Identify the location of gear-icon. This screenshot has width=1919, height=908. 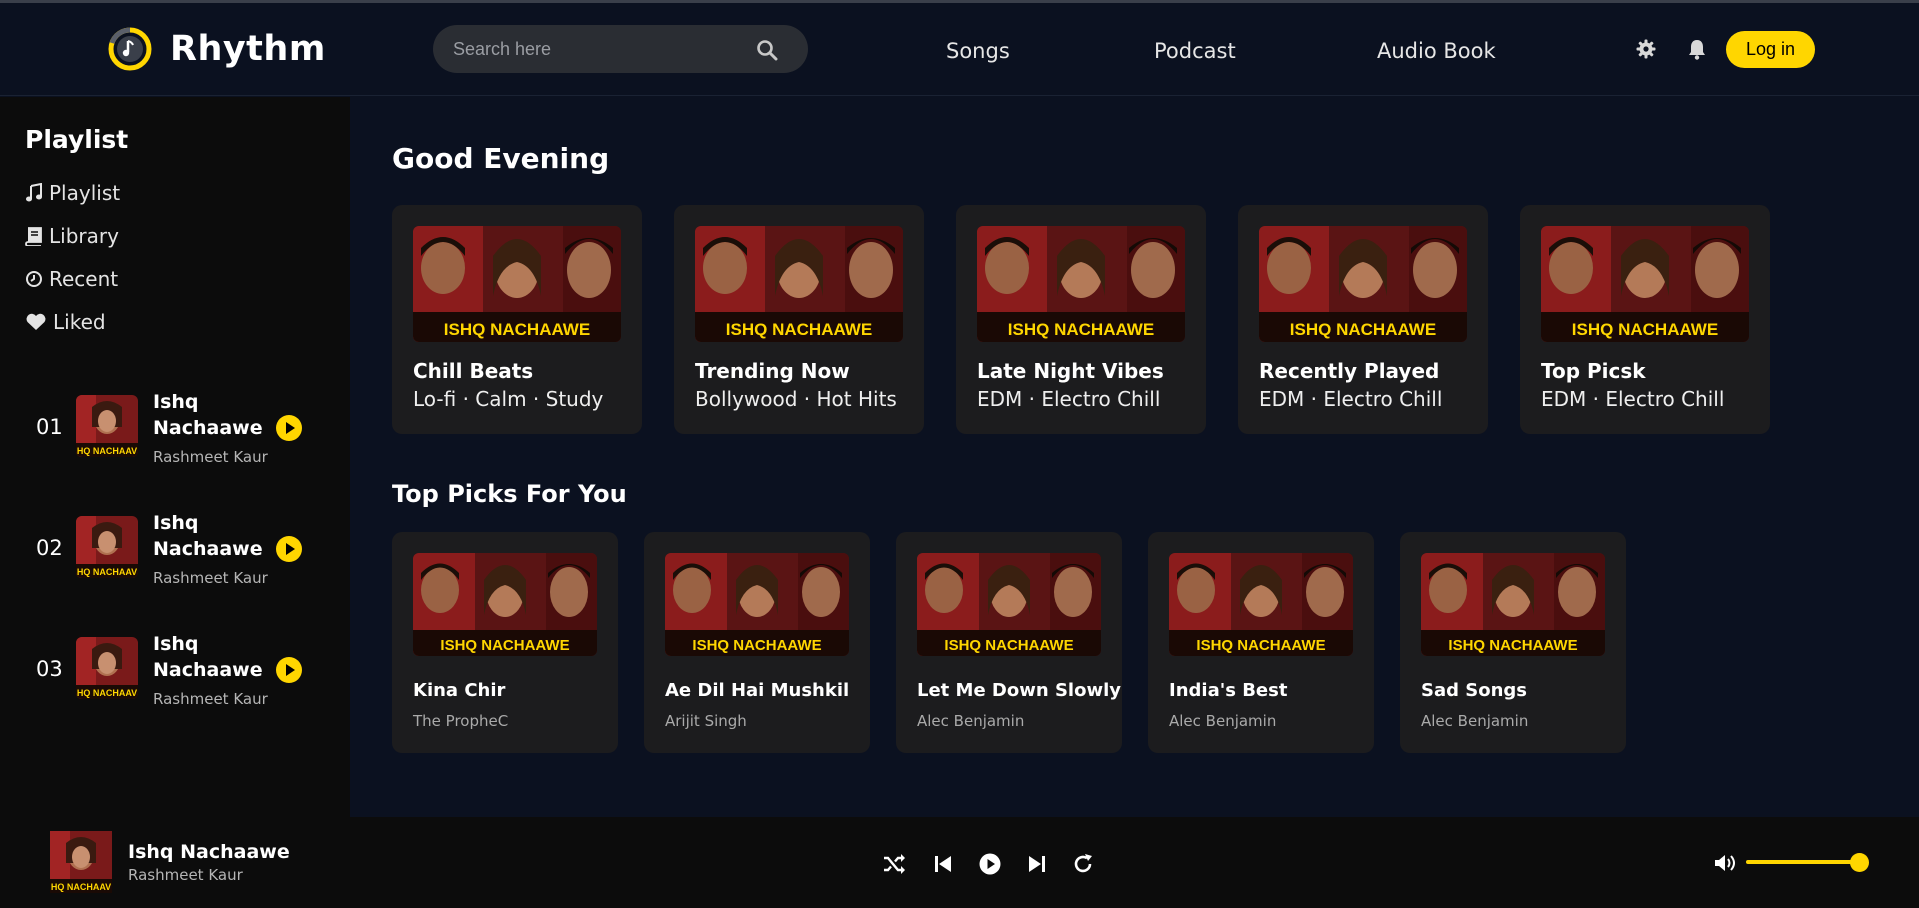
(1646, 49).